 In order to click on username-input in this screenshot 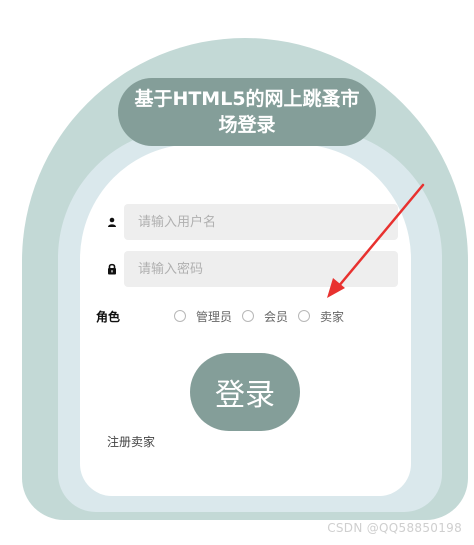, I will do `click(261, 222)`.